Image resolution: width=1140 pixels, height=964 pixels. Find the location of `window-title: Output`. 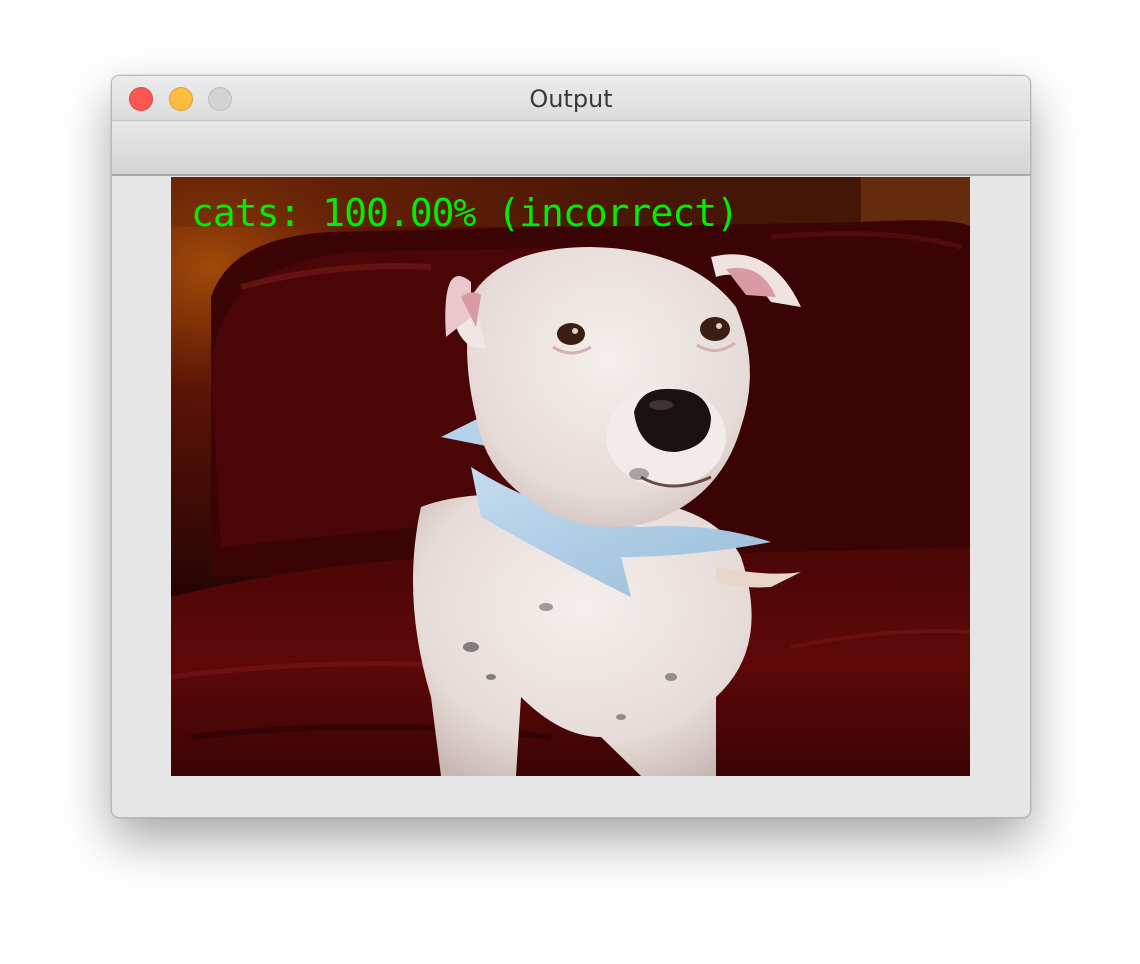

window-title: Output is located at coordinates (571, 99).